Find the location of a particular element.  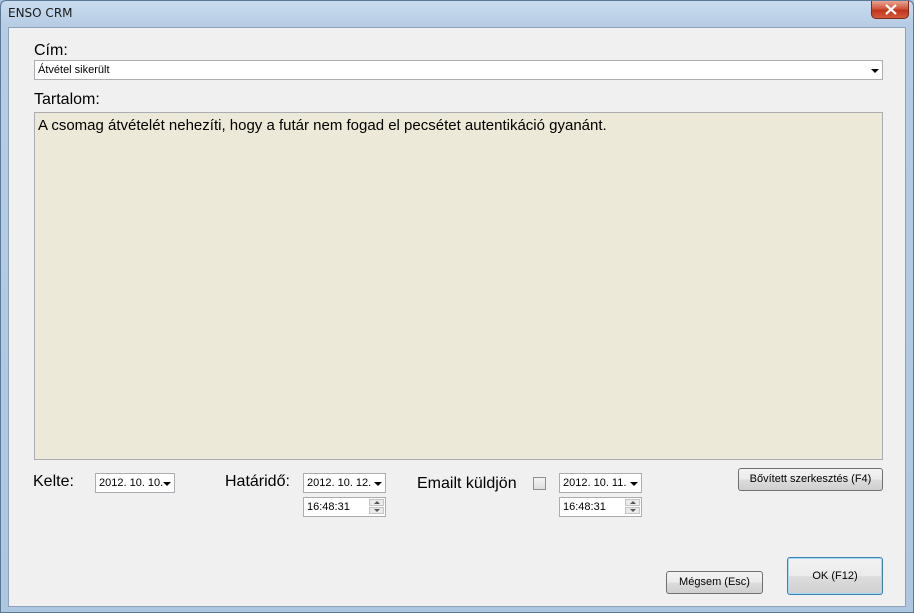

hatarido-date-value: 2012. 10. 12. is located at coordinates (339, 483).